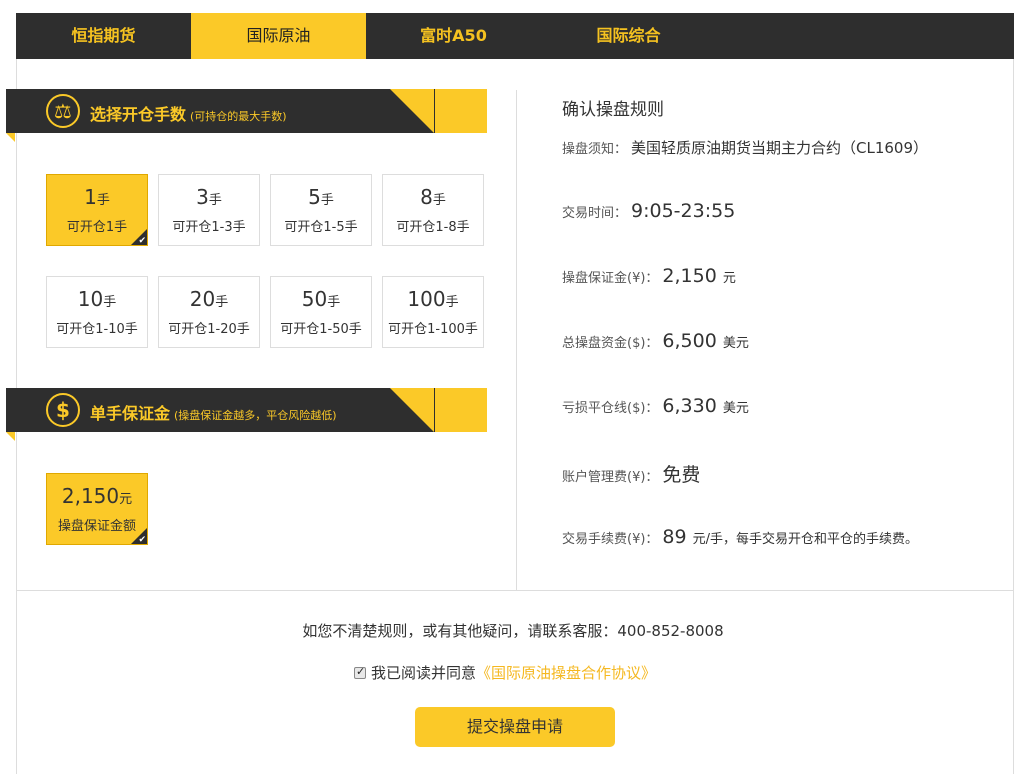 This screenshot has height=774, width=1026. I want to click on lots-section-header: ⚖ 选择开仓手数 (可持仓的最大手数), so click(246, 115).